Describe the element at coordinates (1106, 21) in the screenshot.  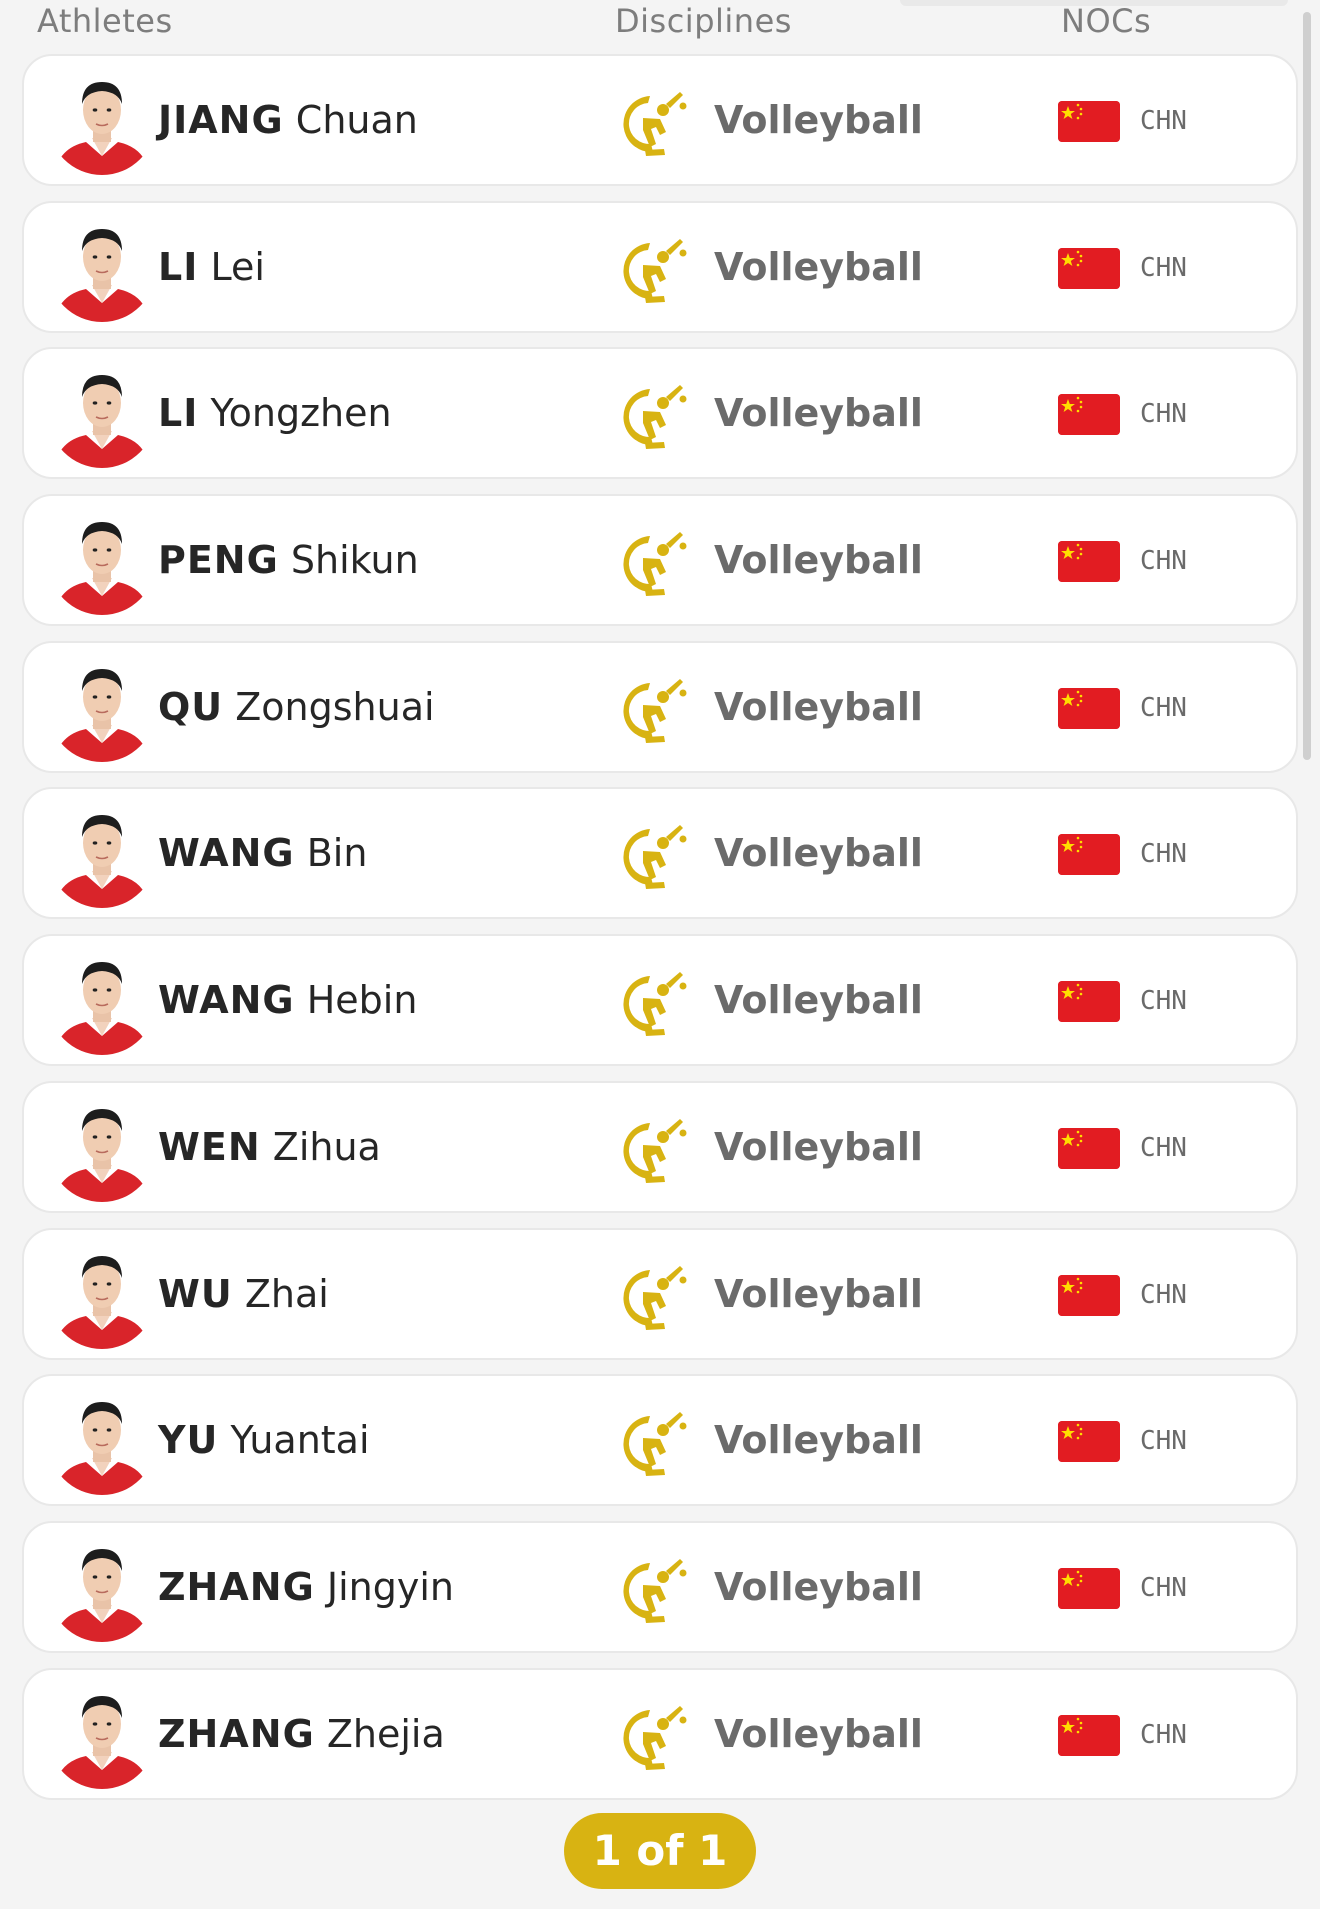
I see `header-nocs: NOCs` at that location.